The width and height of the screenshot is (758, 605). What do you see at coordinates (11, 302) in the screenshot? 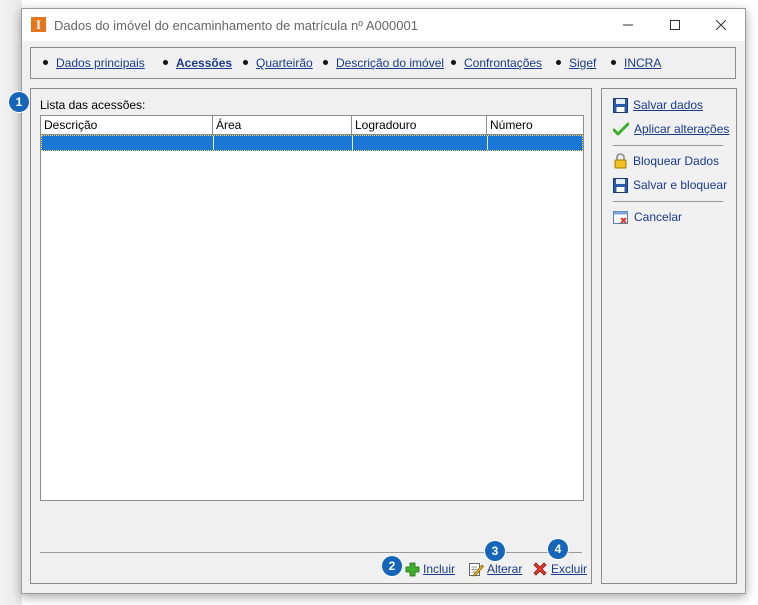
I see `background-edge` at bounding box center [11, 302].